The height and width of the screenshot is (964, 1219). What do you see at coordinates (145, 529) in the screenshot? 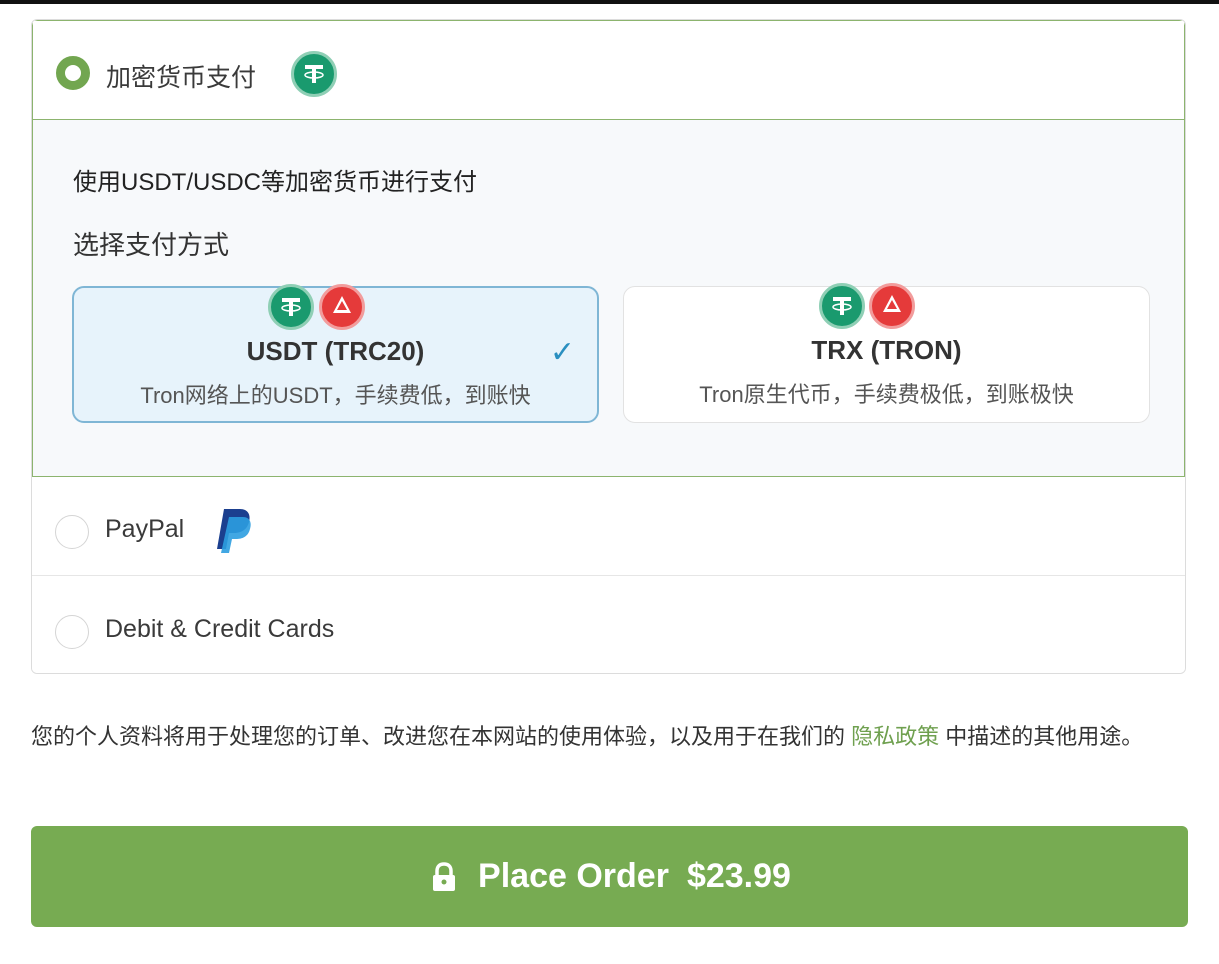
I see `paypal-method-label: PayPal` at bounding box center [145, 529].